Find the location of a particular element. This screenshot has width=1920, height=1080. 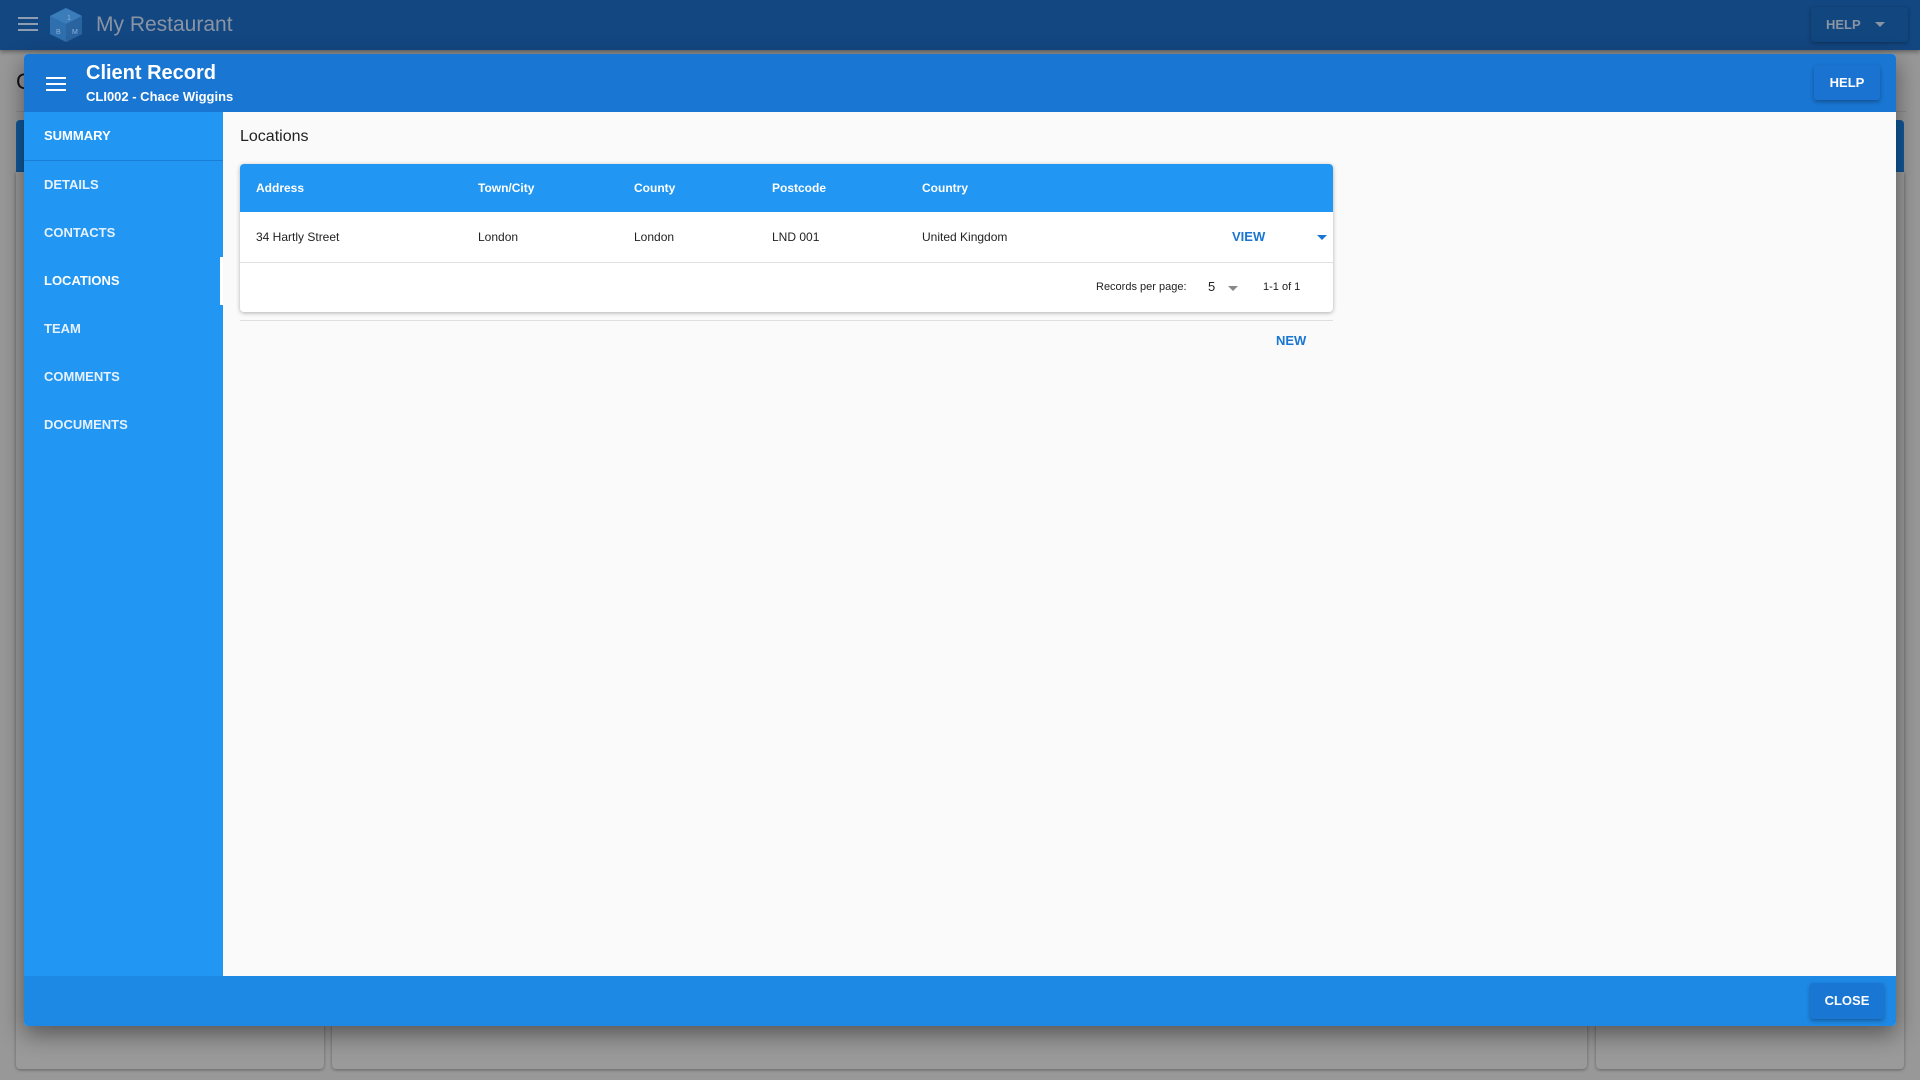

sidebar-item-documents: DOCUMENTS is located at coordinates (123, 425).